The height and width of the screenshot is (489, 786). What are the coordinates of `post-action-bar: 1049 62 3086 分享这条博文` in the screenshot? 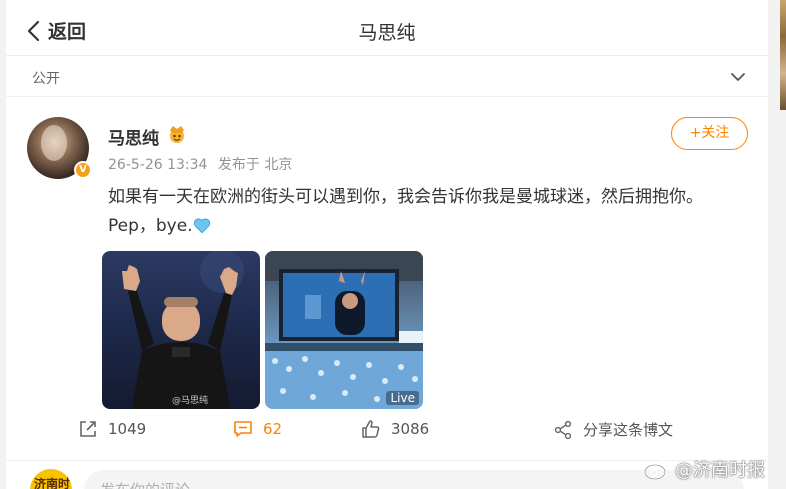 It's located at (387, 434).